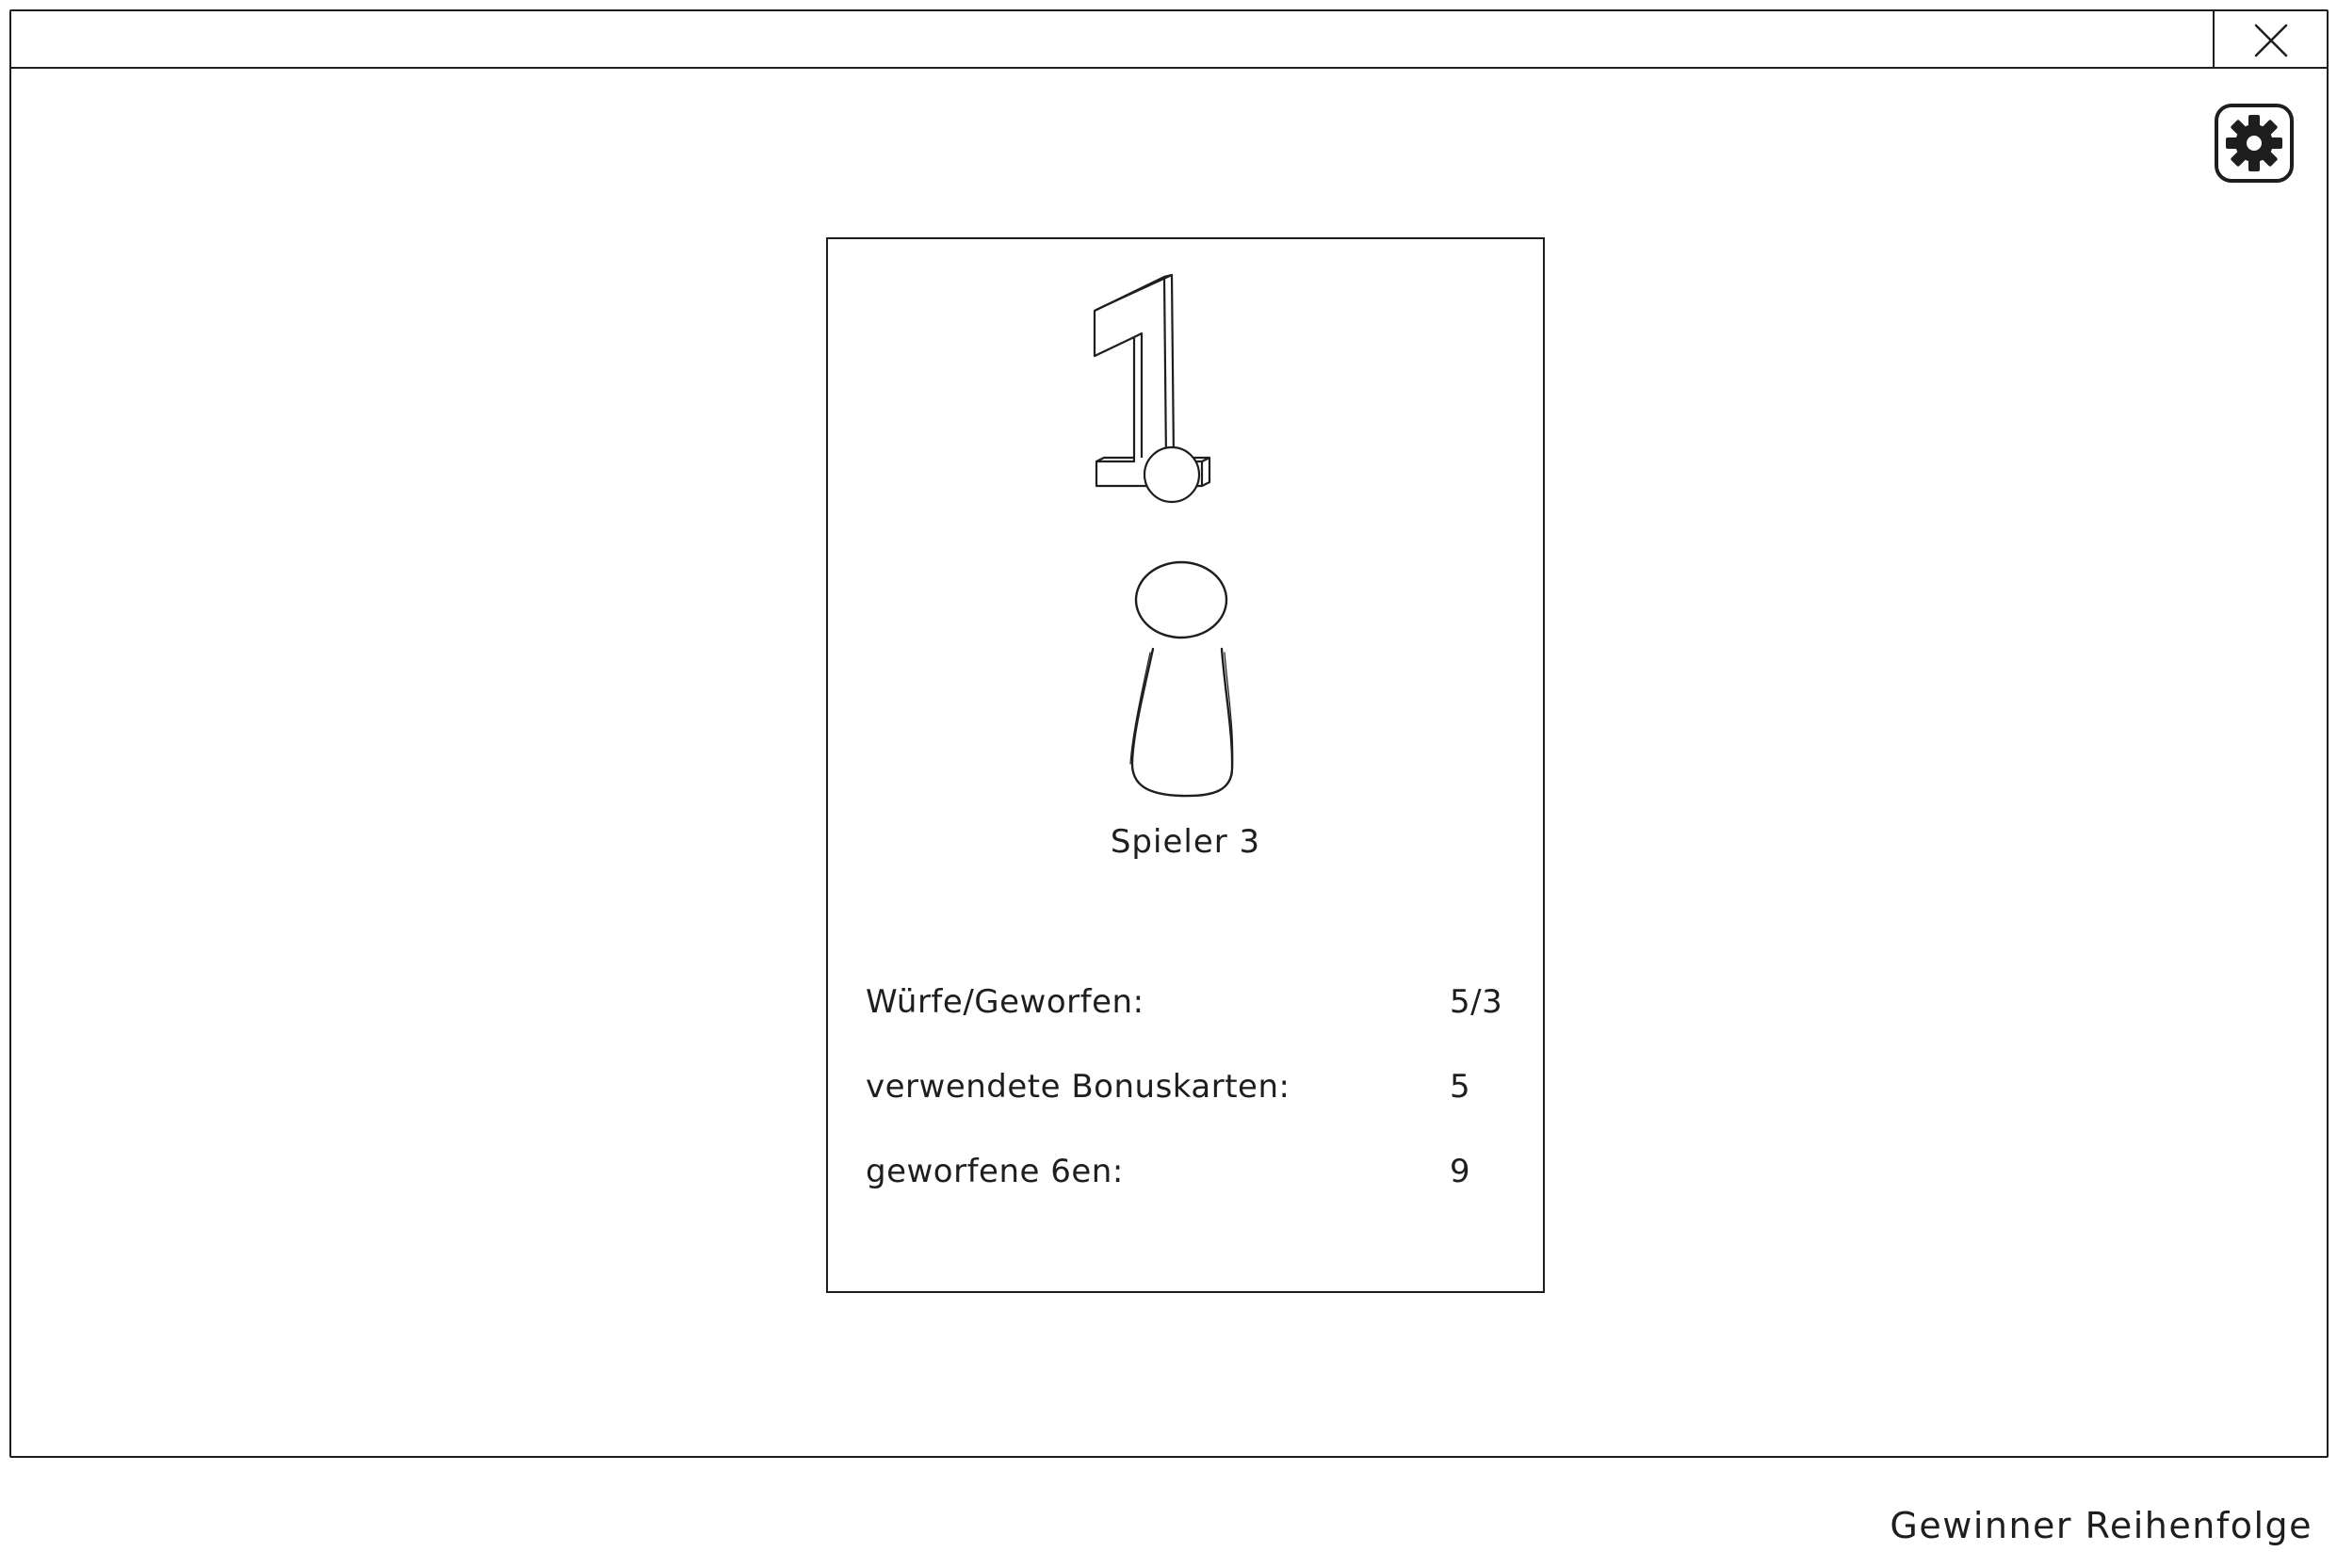  I want to click on stat-label: geworfene 6en:, so click(995, 1171).